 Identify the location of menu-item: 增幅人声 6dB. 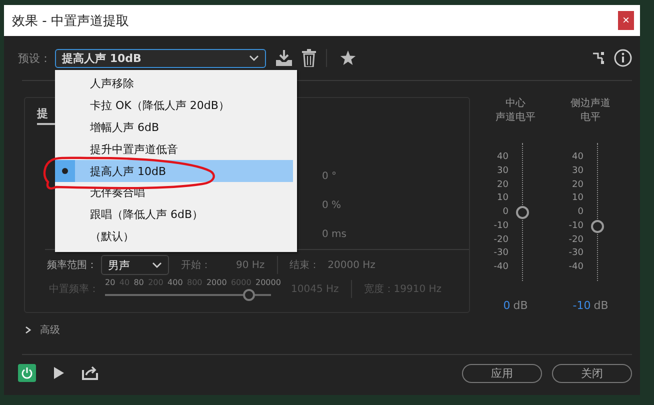
(174, 127).